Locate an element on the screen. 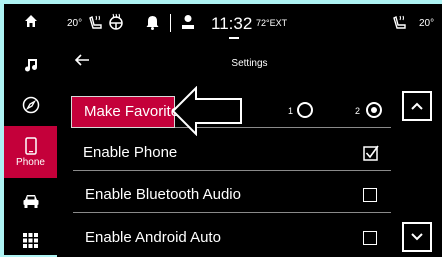 The image size is (442, 257). clock: 11:32 is located at coordinates (232, 23).